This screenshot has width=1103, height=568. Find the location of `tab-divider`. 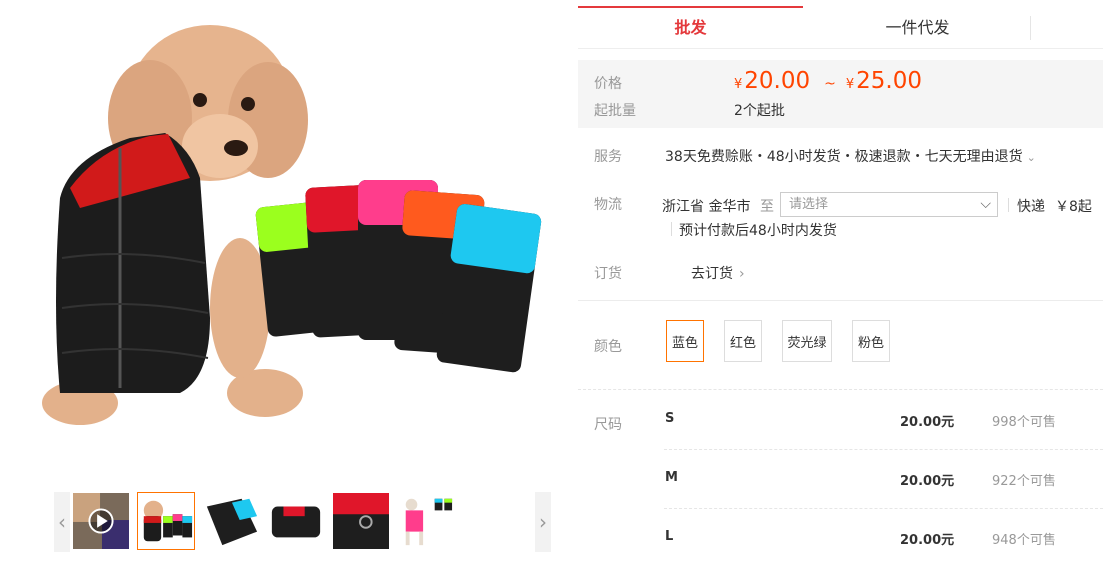

tab-divider is located at coordinates (1030, 28).